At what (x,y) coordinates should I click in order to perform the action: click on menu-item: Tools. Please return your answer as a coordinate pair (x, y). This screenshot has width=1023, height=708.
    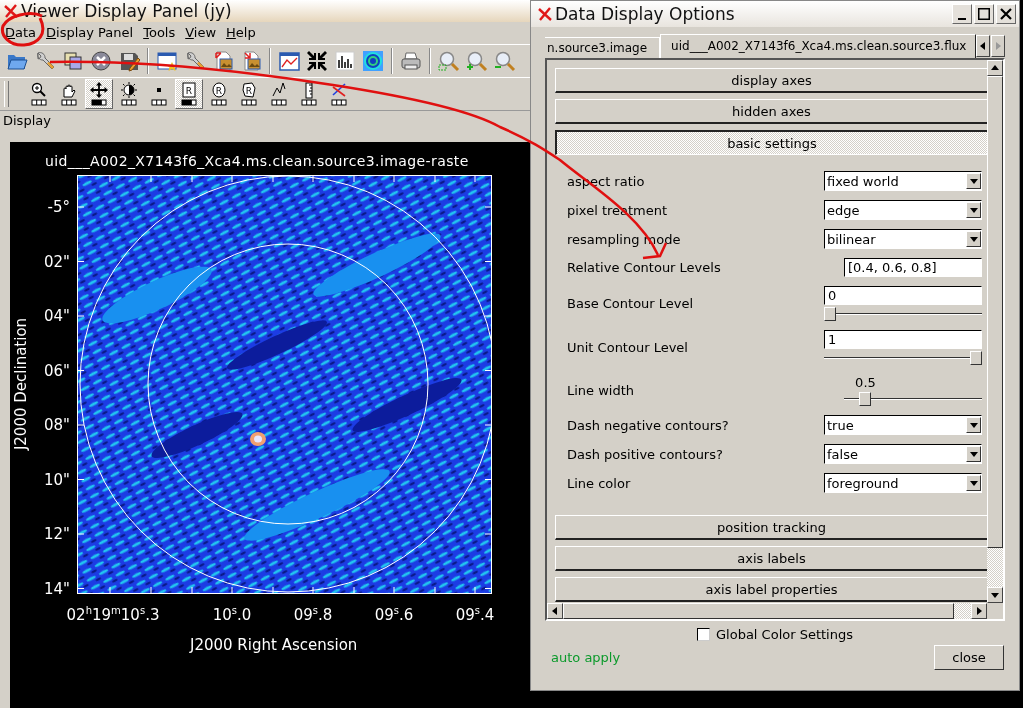
    Looking at the image, I should click on (159, 33).